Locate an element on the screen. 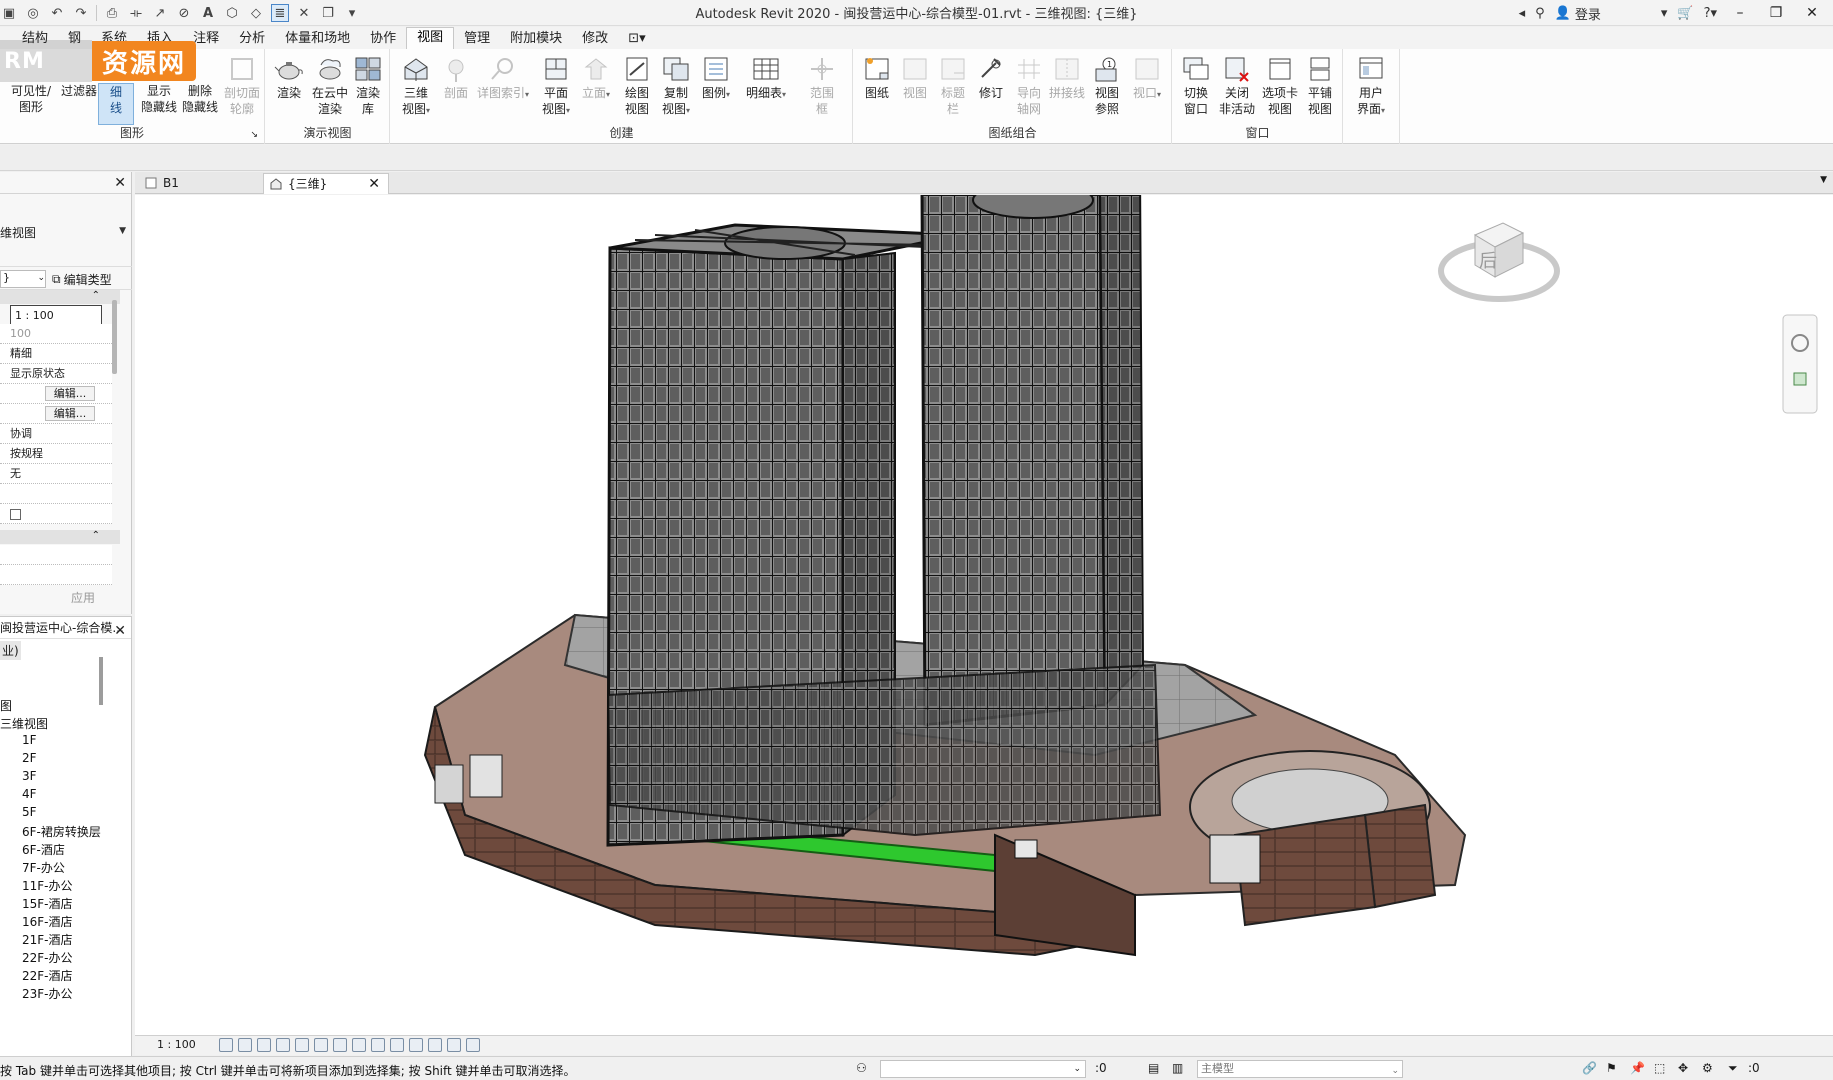 The width and height of the screenshot is (1833, 1080). place-view-button: 视图 is located at coordinates (915, 78).